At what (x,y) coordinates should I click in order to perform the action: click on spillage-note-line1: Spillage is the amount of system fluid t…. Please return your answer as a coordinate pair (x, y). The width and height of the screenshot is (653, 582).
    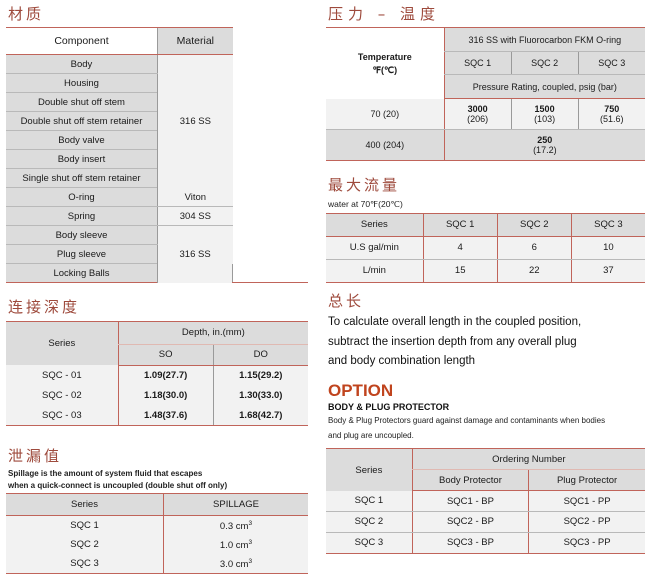
    Looking at the image, I should click on (105, 474).